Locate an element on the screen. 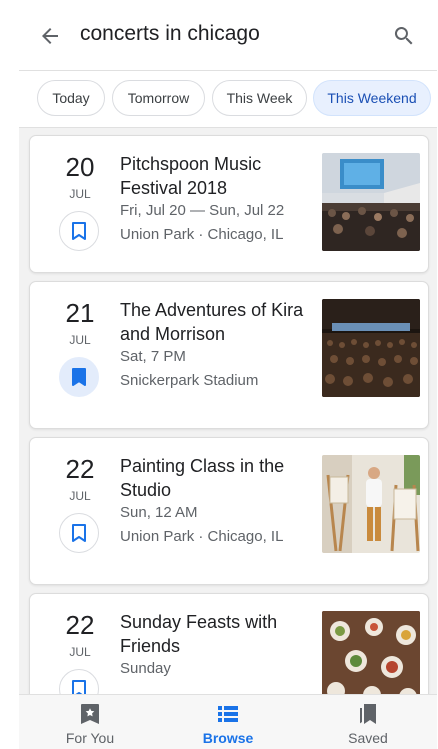 This screenshot has width=438, height=749. event-date-range: Fri, Jul 20 — Sun, Jul 22 is located at coordinates (202, 210).